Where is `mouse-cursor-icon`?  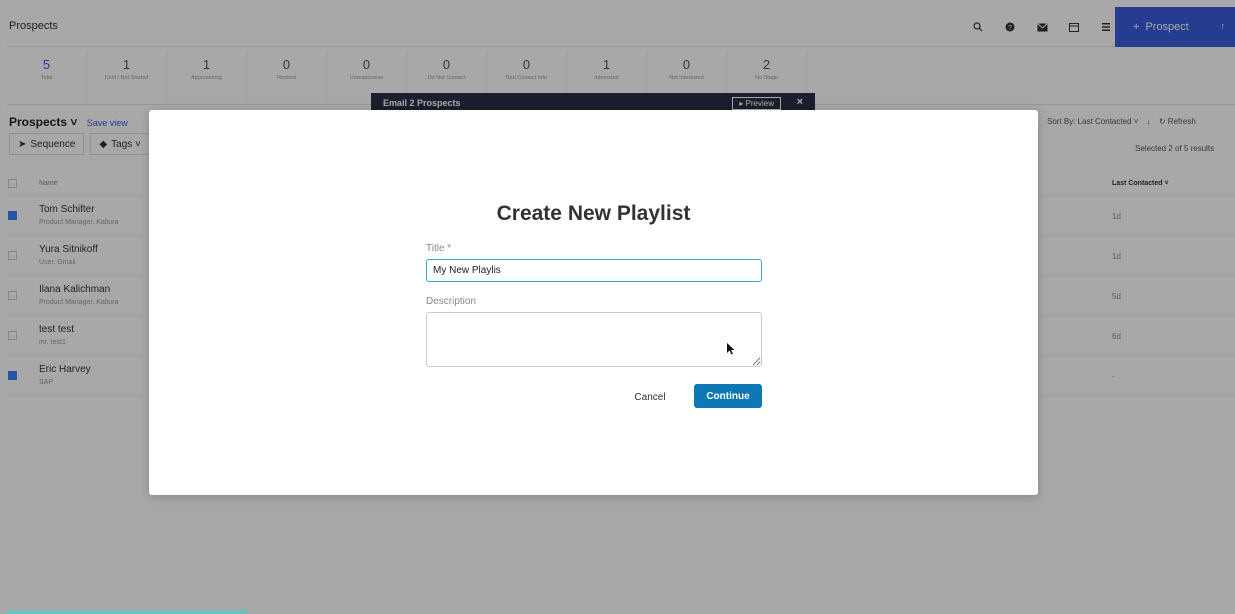 mouse-cursor-icon is located at coordinates (731, 349).